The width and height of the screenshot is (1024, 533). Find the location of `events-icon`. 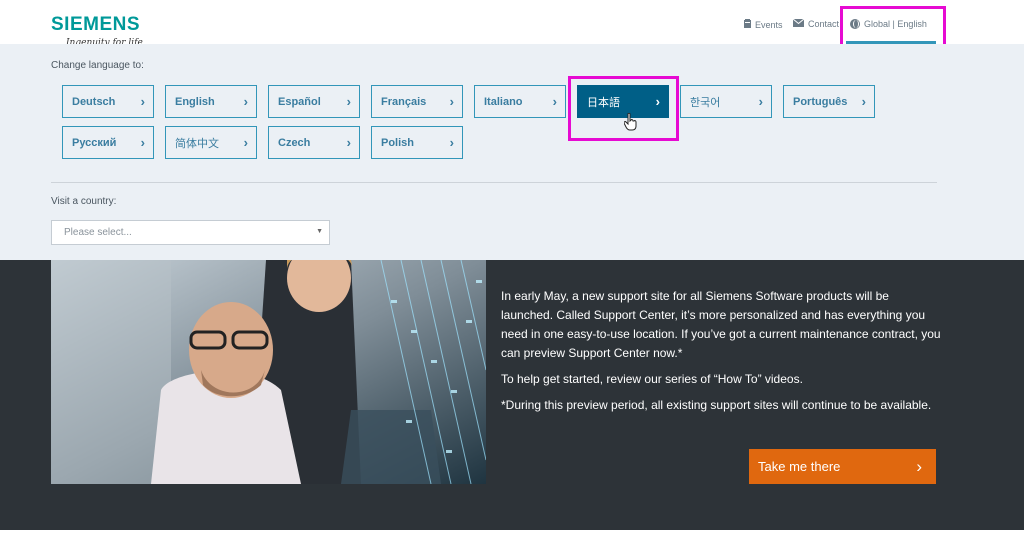

events-icon is located at coordinates (747, 24).